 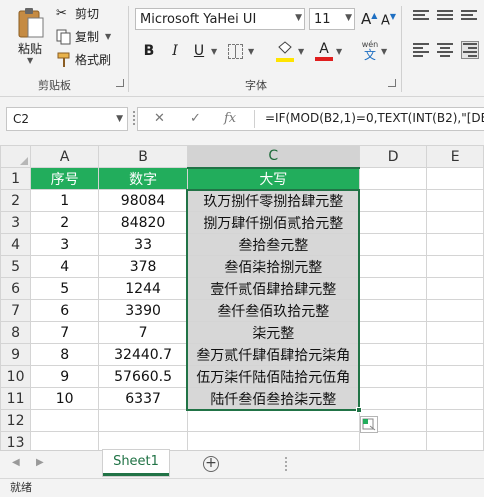 I want to click on enter-check-icon: ✓, so click(x=195, y=118).